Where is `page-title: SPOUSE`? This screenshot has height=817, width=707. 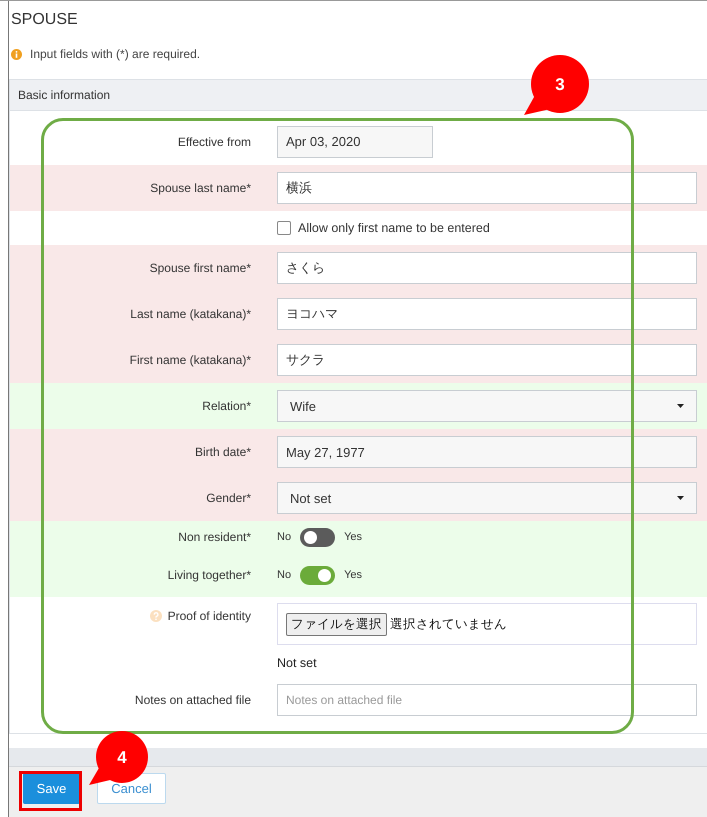
page-title: SPOUSE is located at coordinates (45, 20).